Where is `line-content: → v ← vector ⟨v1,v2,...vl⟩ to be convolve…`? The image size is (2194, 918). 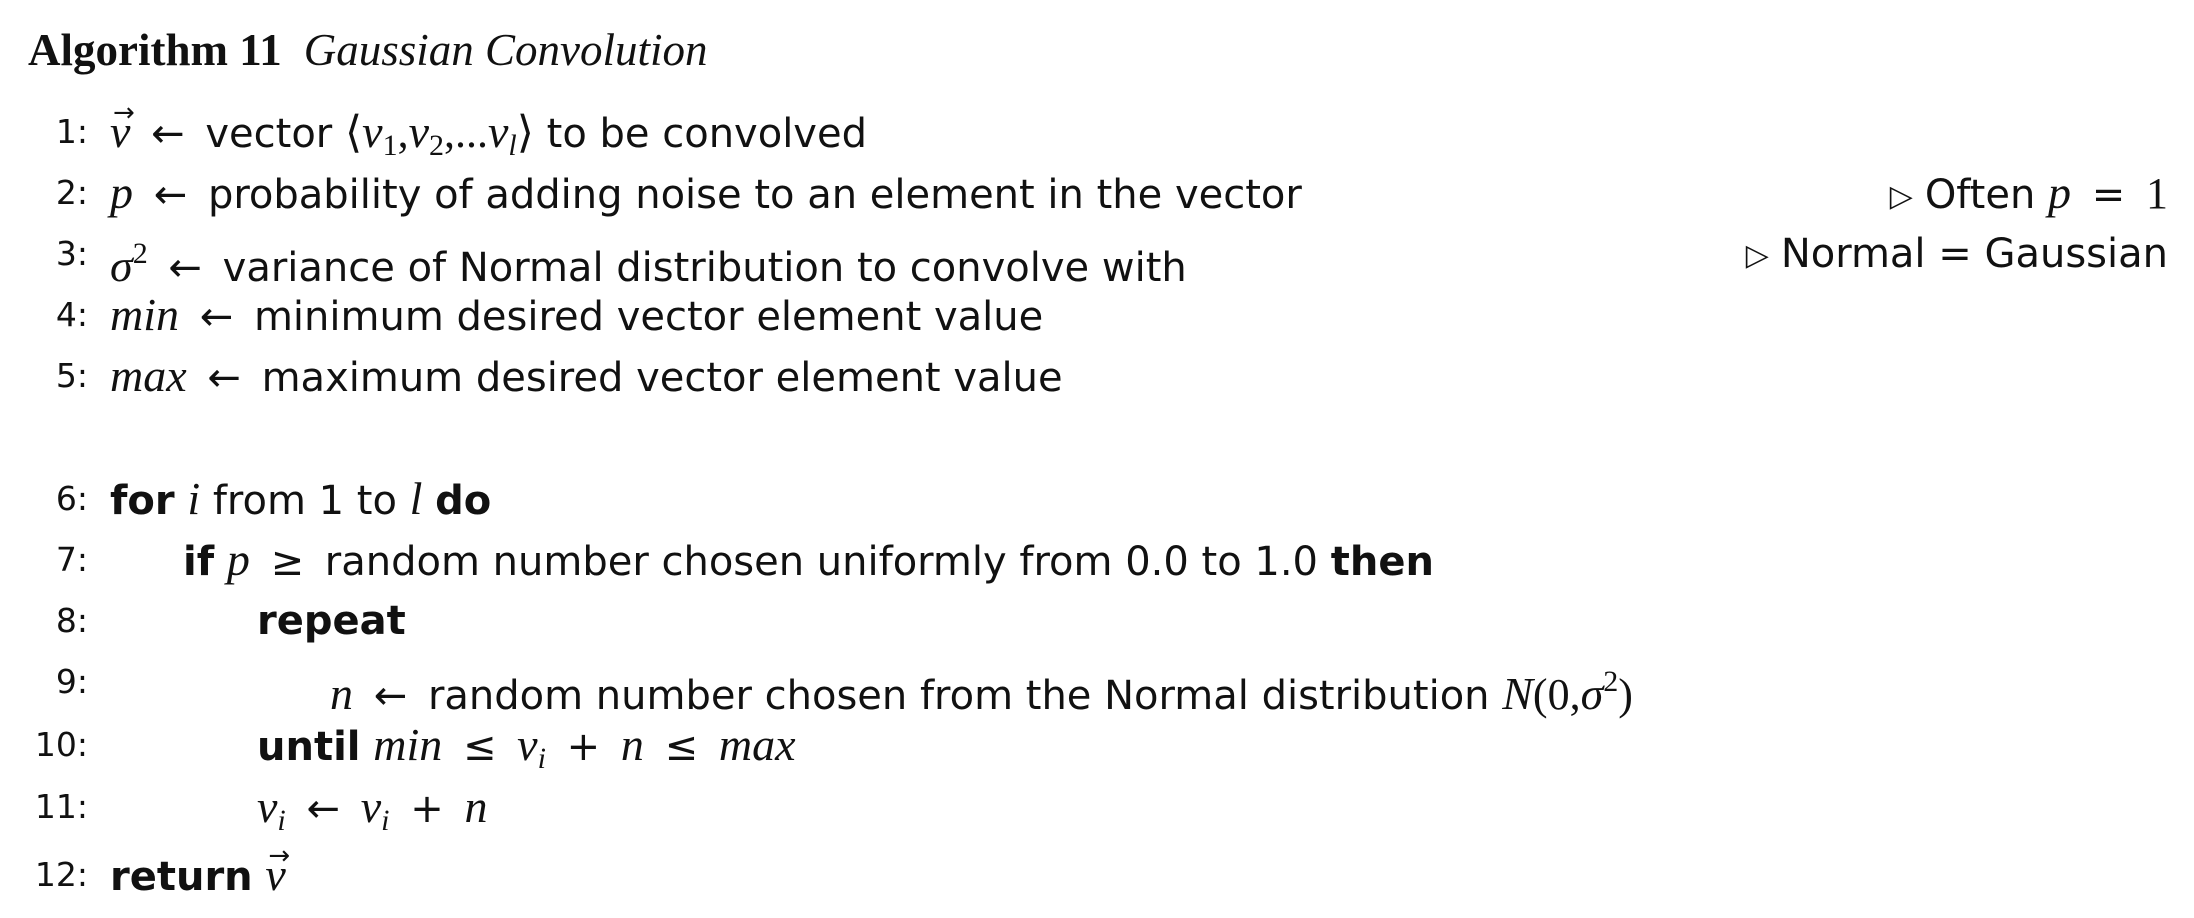
line-content: → v ← vector ⟨v1,v2,...vl⟩ to be convolve… is located at coordinates (488, 136).